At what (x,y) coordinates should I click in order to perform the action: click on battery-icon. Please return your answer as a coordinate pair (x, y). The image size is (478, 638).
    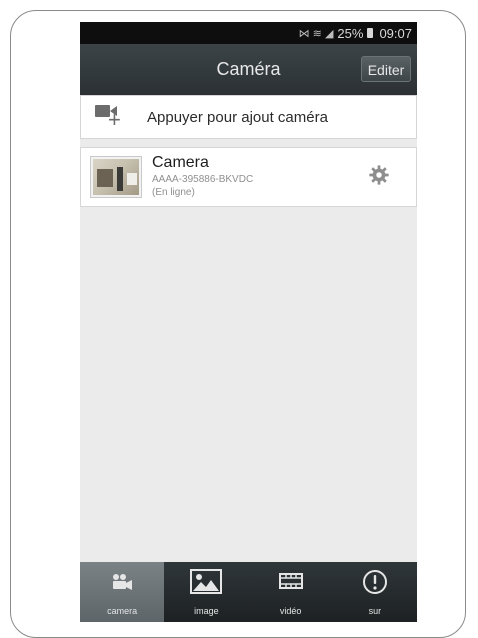
    Looking at the image, I should click on (370, 33).